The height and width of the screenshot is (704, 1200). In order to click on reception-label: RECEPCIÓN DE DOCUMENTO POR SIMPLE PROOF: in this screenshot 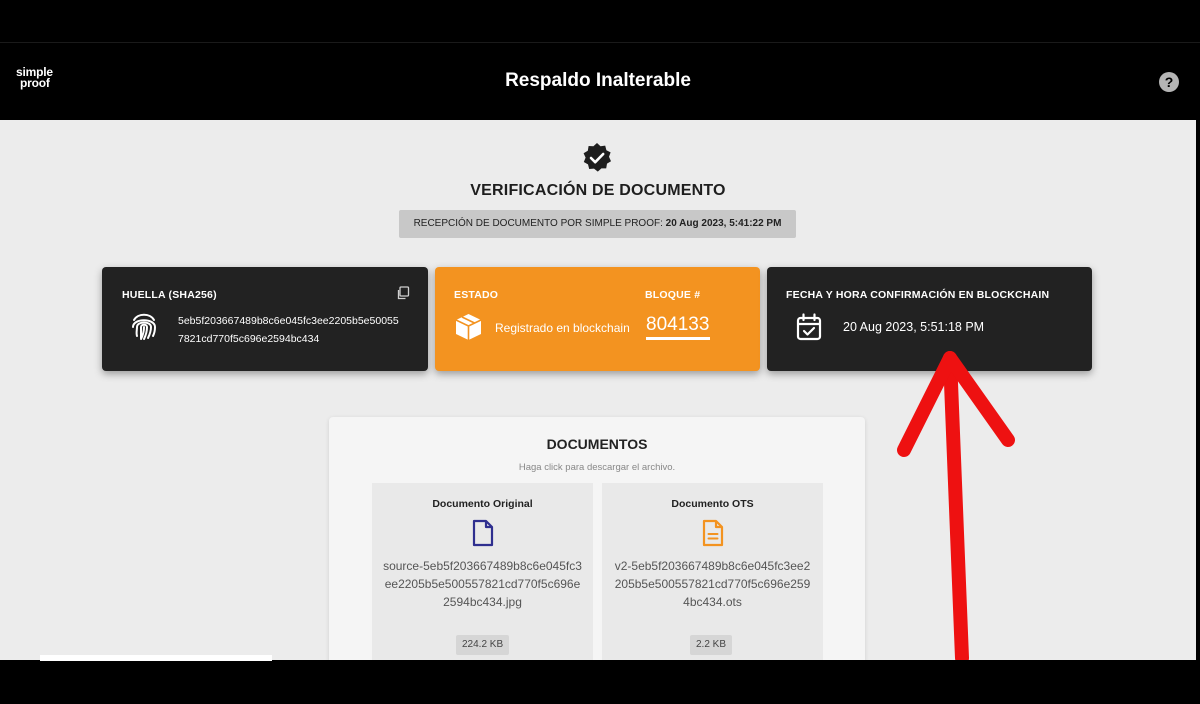, I will do `click(538, 223)`.